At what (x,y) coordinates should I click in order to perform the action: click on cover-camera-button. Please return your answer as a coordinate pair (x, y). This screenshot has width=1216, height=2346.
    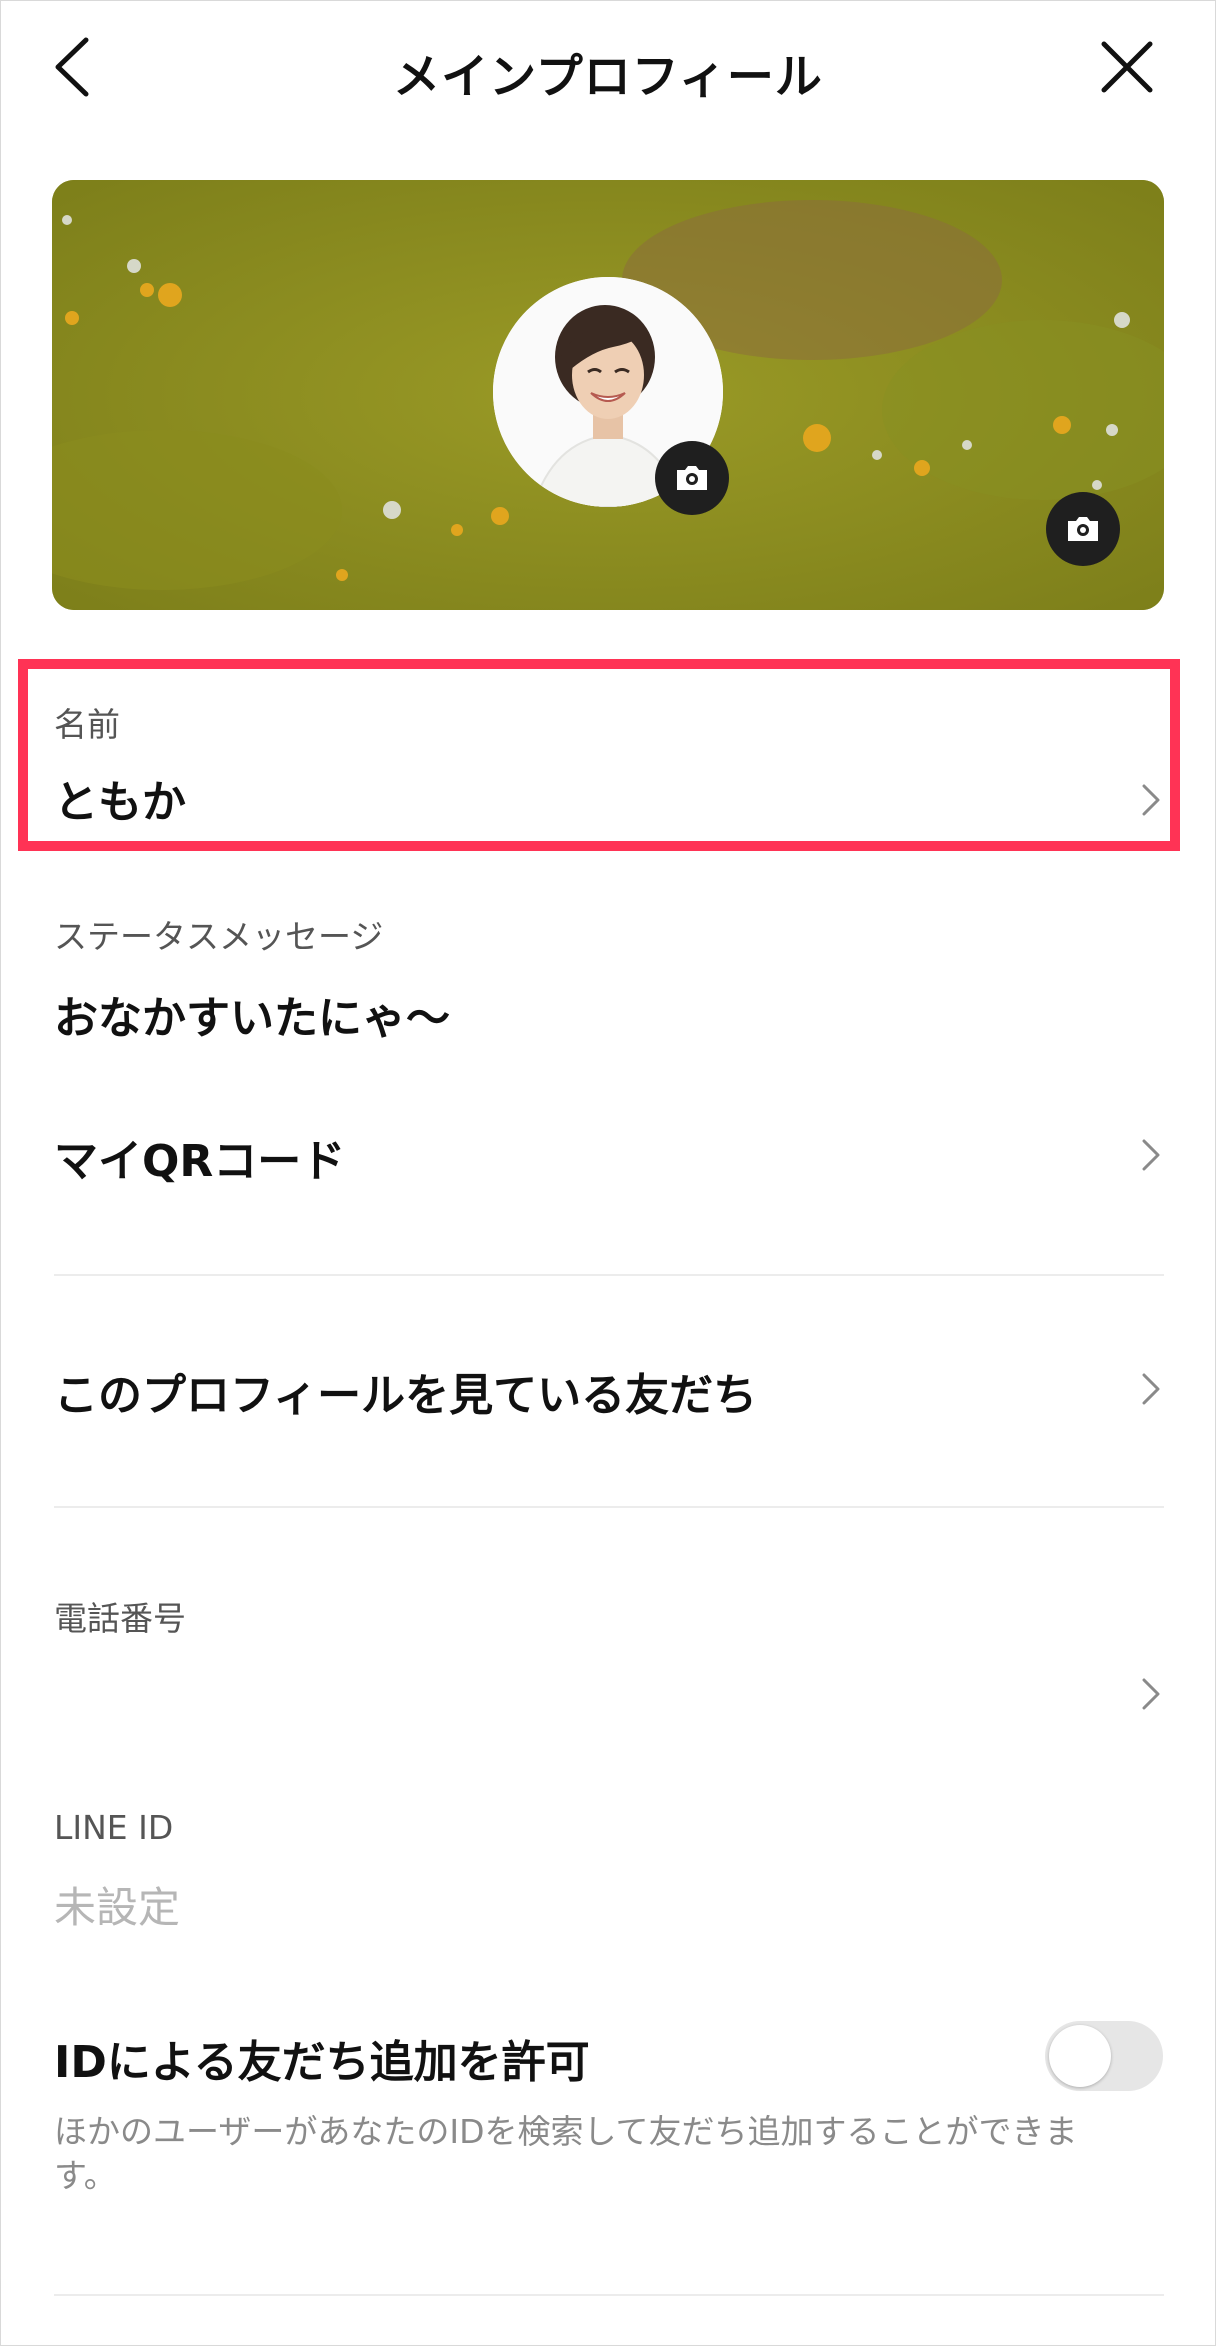
    Looking at the image, I should click on (1083, 529).